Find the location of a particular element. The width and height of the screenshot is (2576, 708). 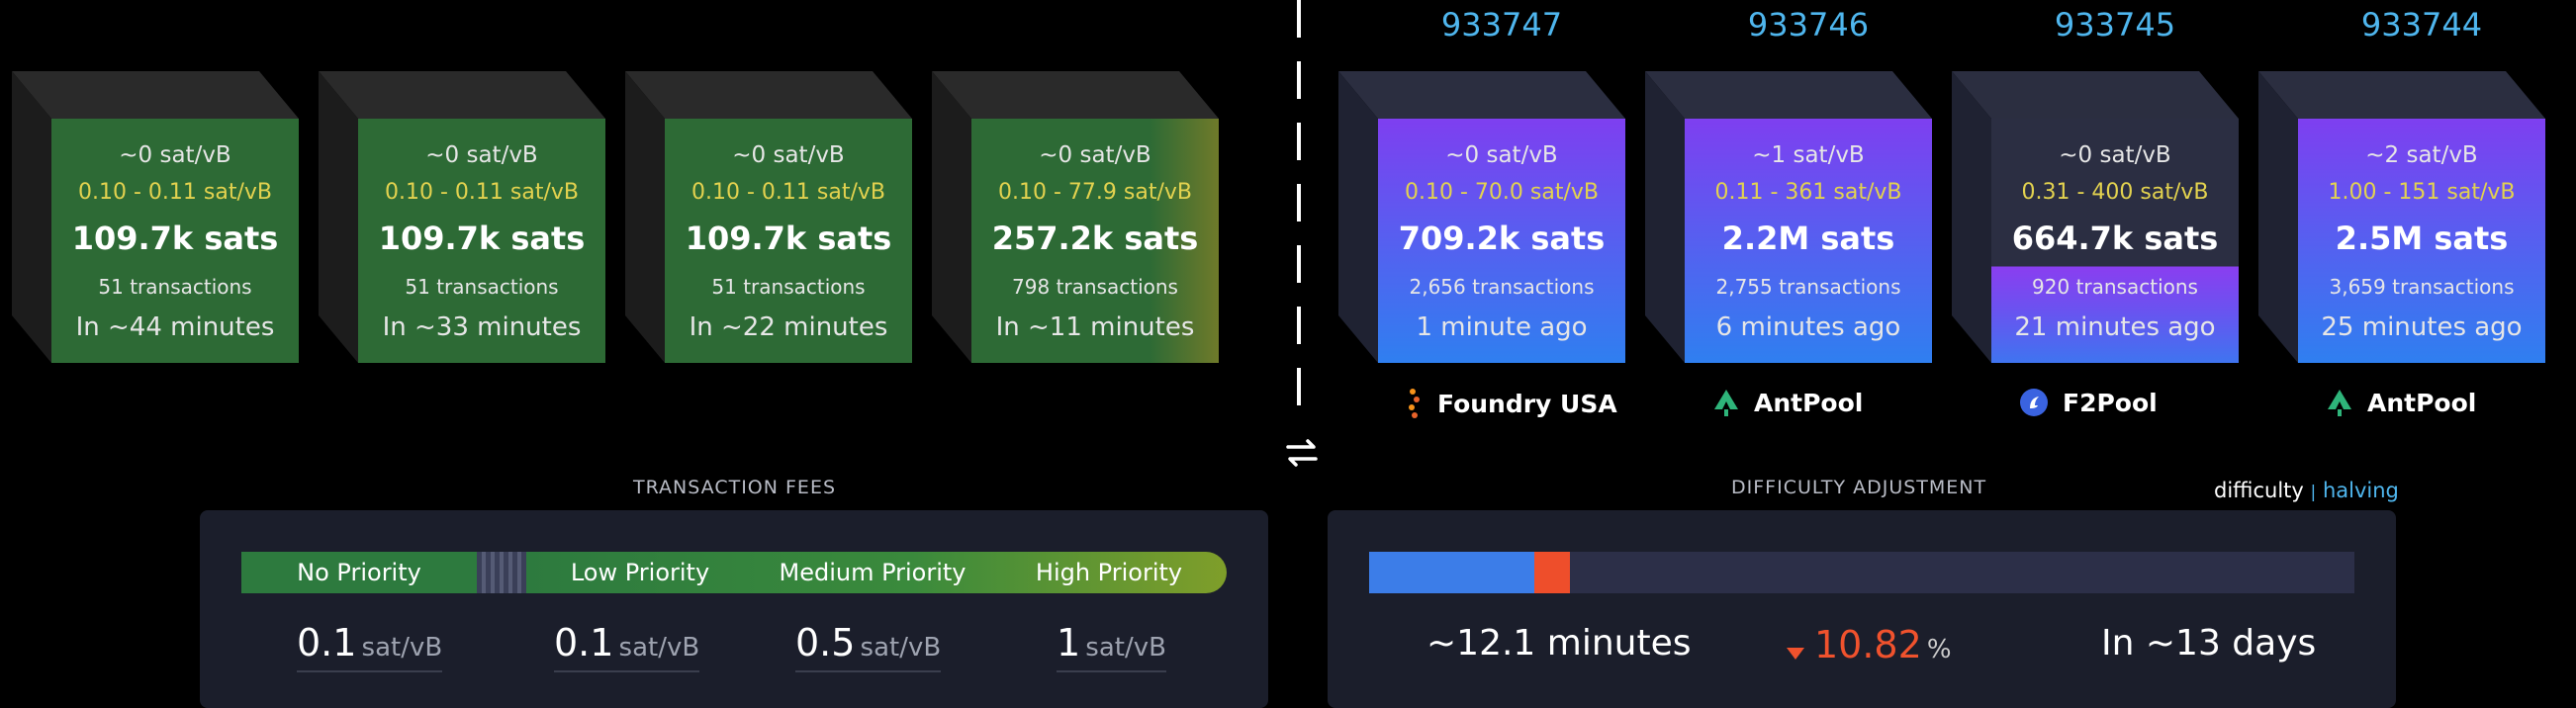

difficulty-change: 10.82 % is located at coordinates (1870, 644).